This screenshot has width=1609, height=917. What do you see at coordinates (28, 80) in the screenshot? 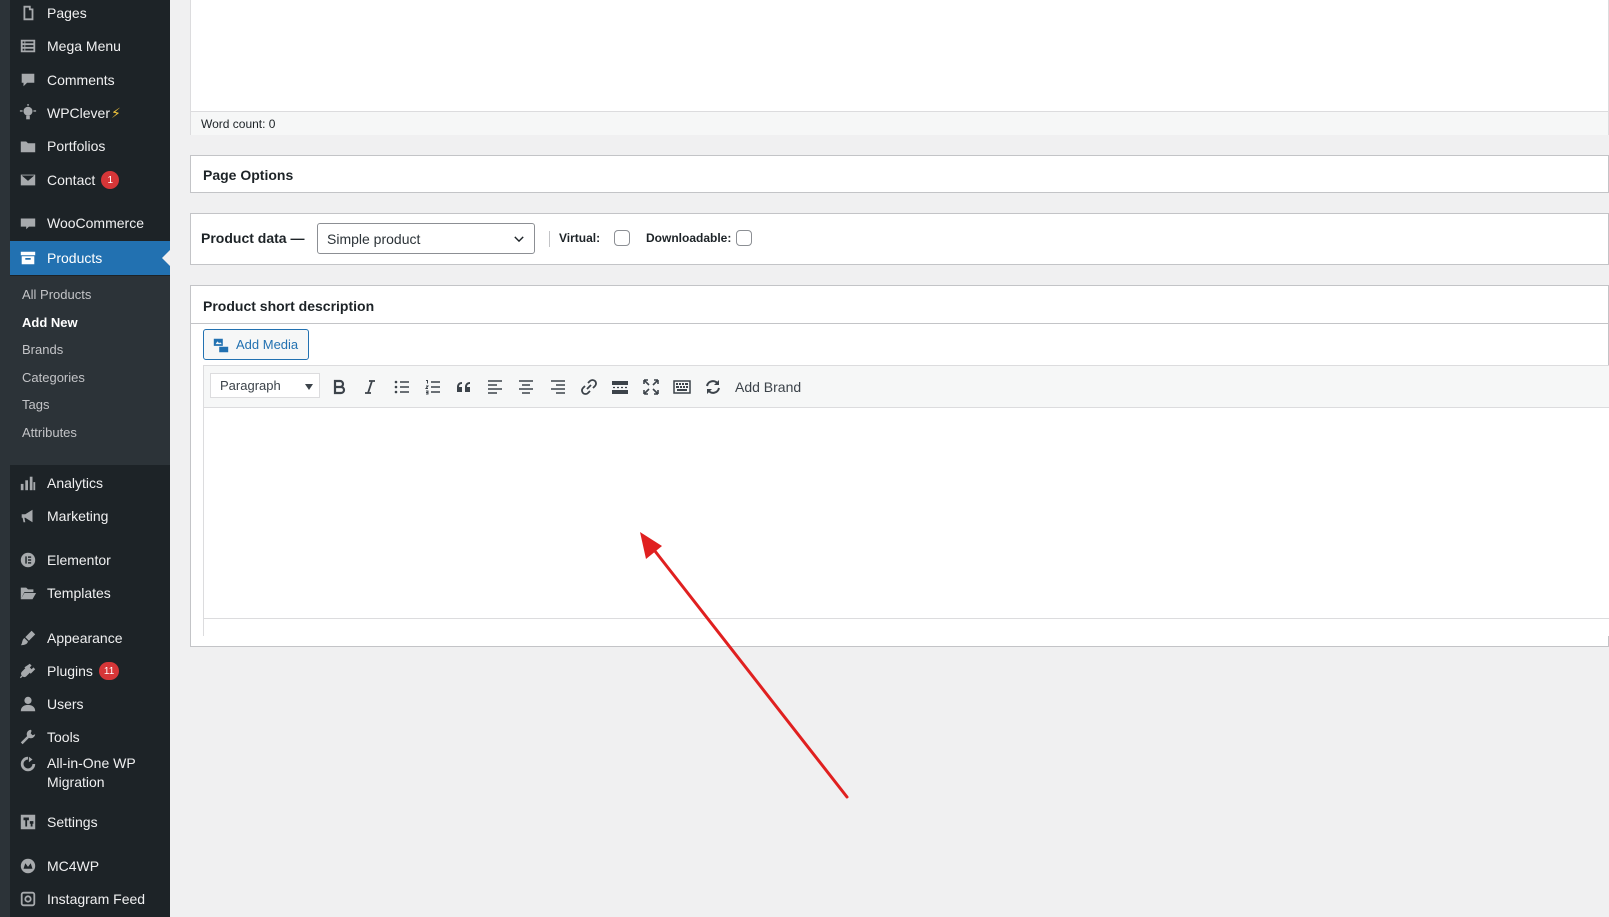
I see `comments-icon` at bounding box center [28, 80].